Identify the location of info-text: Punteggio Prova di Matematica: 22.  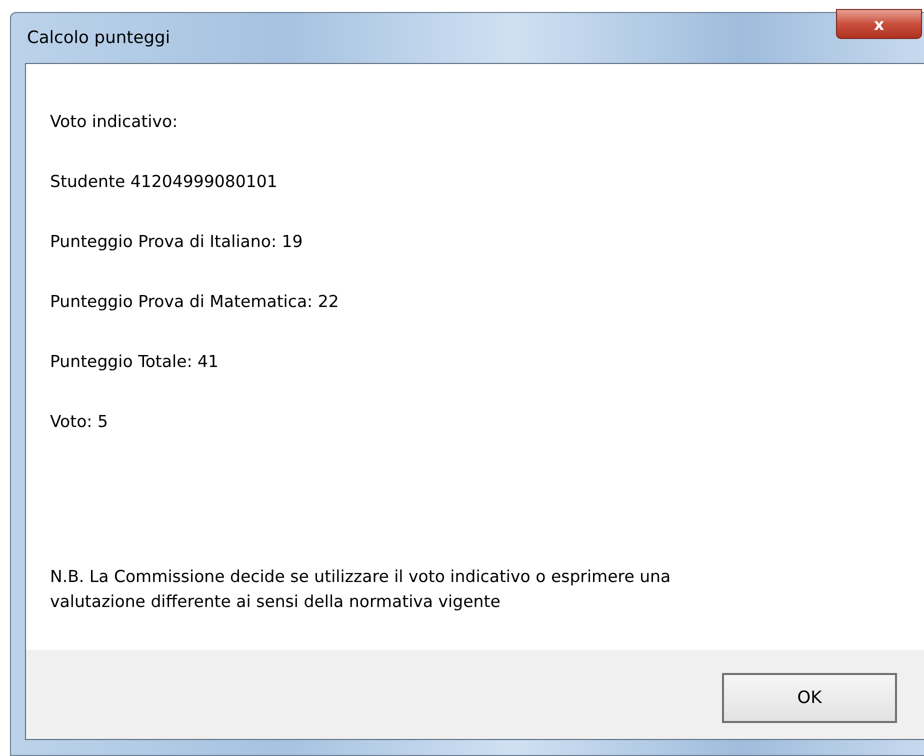
(194, 301).